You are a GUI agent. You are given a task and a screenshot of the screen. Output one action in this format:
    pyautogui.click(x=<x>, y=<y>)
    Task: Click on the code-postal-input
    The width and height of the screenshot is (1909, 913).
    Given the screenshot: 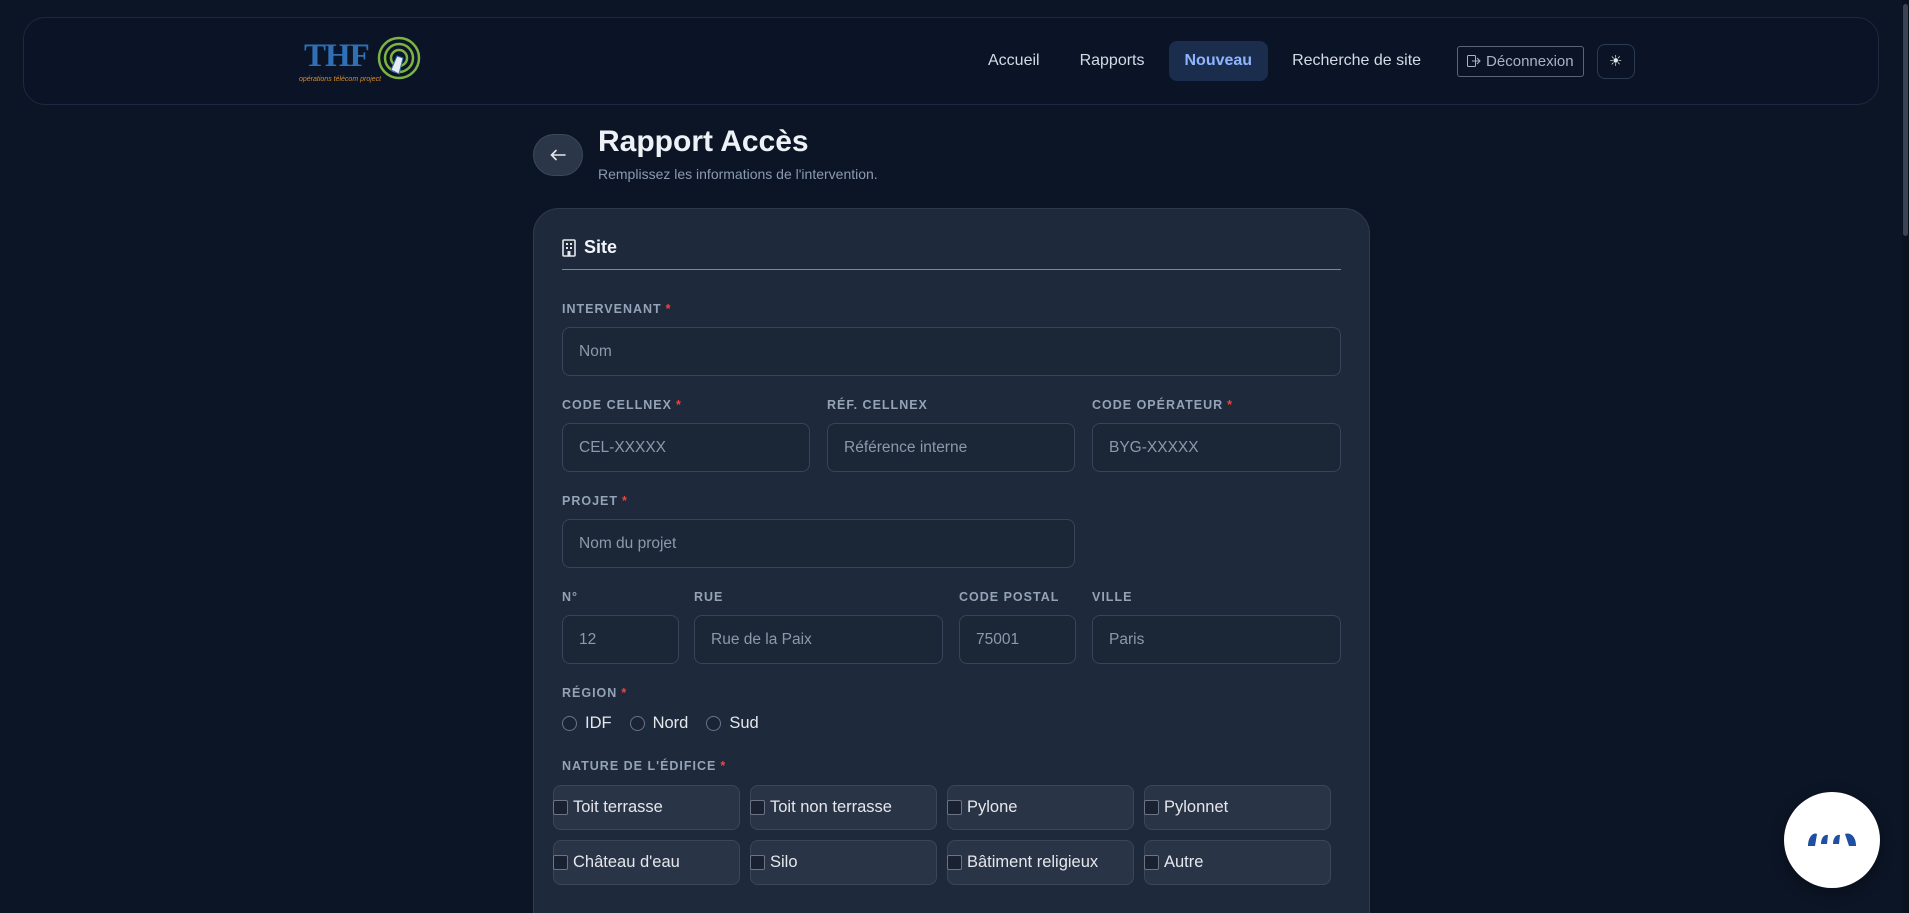 What is the action you would take?
    pyautogui.click(x=1017, y=639)
    